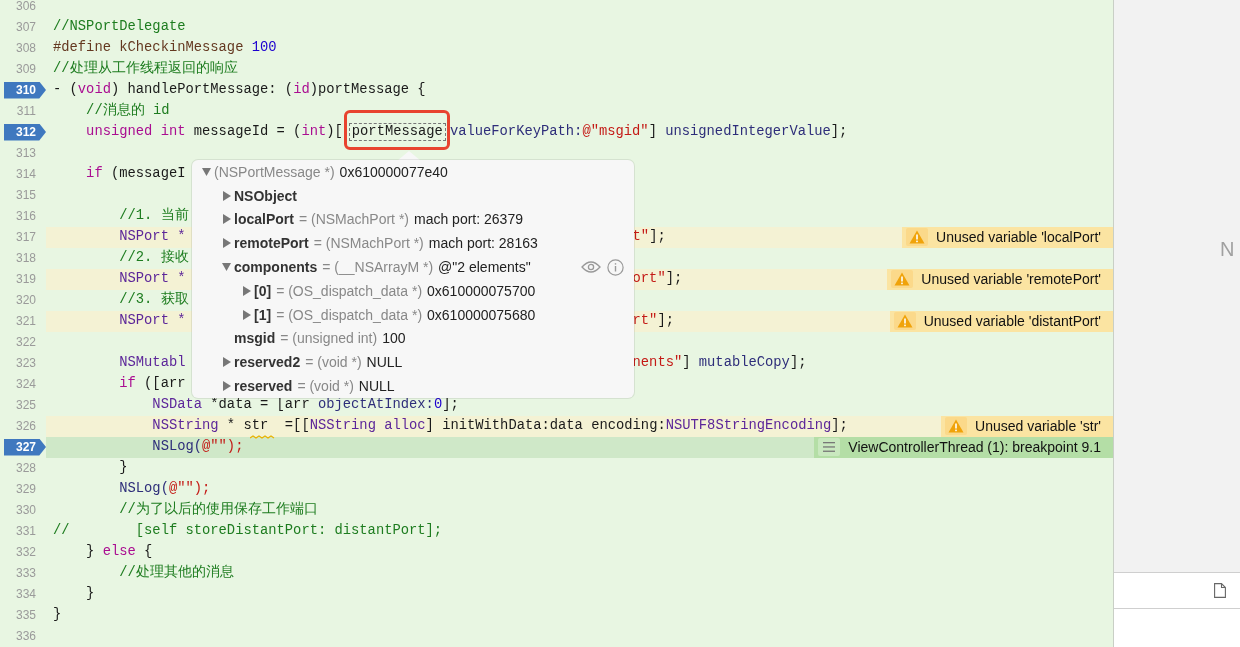  Describe the element at coordinates (657, 279) in the screenshot. I see `code-fragment: ort"];` at that location.